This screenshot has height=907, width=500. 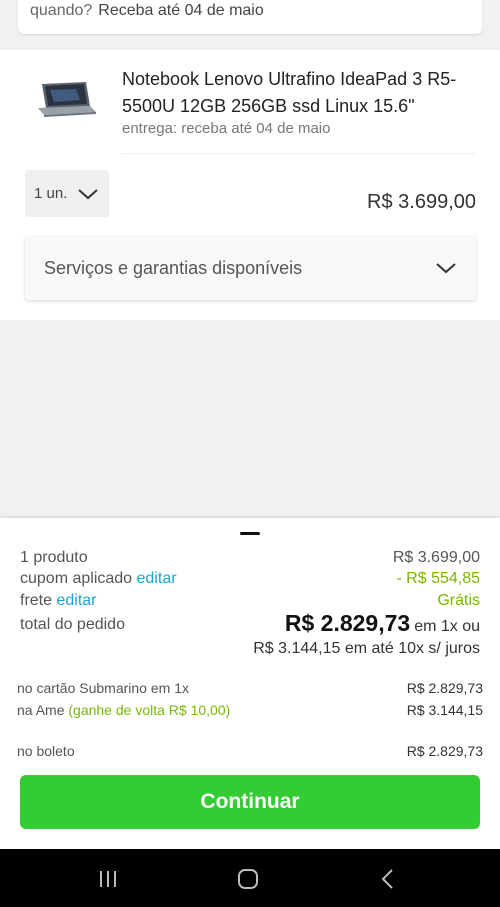 I want to click on payment-card-row: no cartão Submarino em 1x R$ 2.829,73, so click(x=250, y=688).